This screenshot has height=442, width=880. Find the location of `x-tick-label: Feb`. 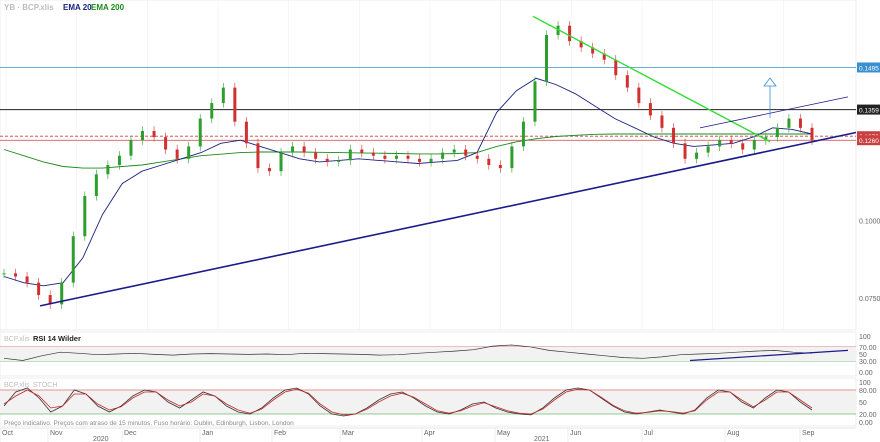

x-tick-label: Feb is located at coordinates (280, 433).